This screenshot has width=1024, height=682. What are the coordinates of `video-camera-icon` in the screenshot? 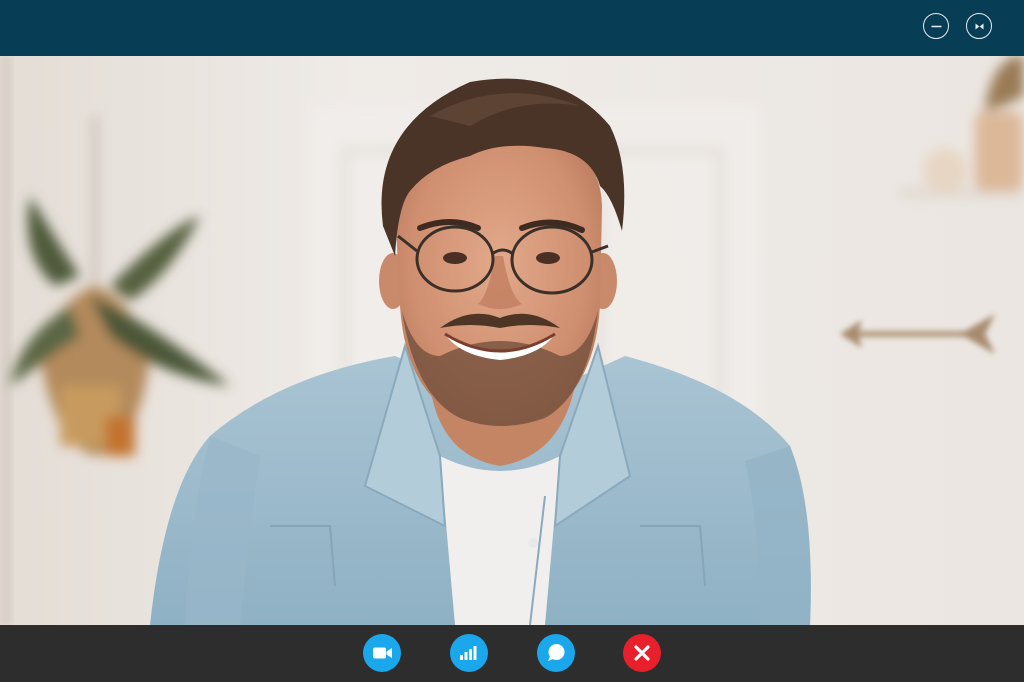 It's located at (382, 653).